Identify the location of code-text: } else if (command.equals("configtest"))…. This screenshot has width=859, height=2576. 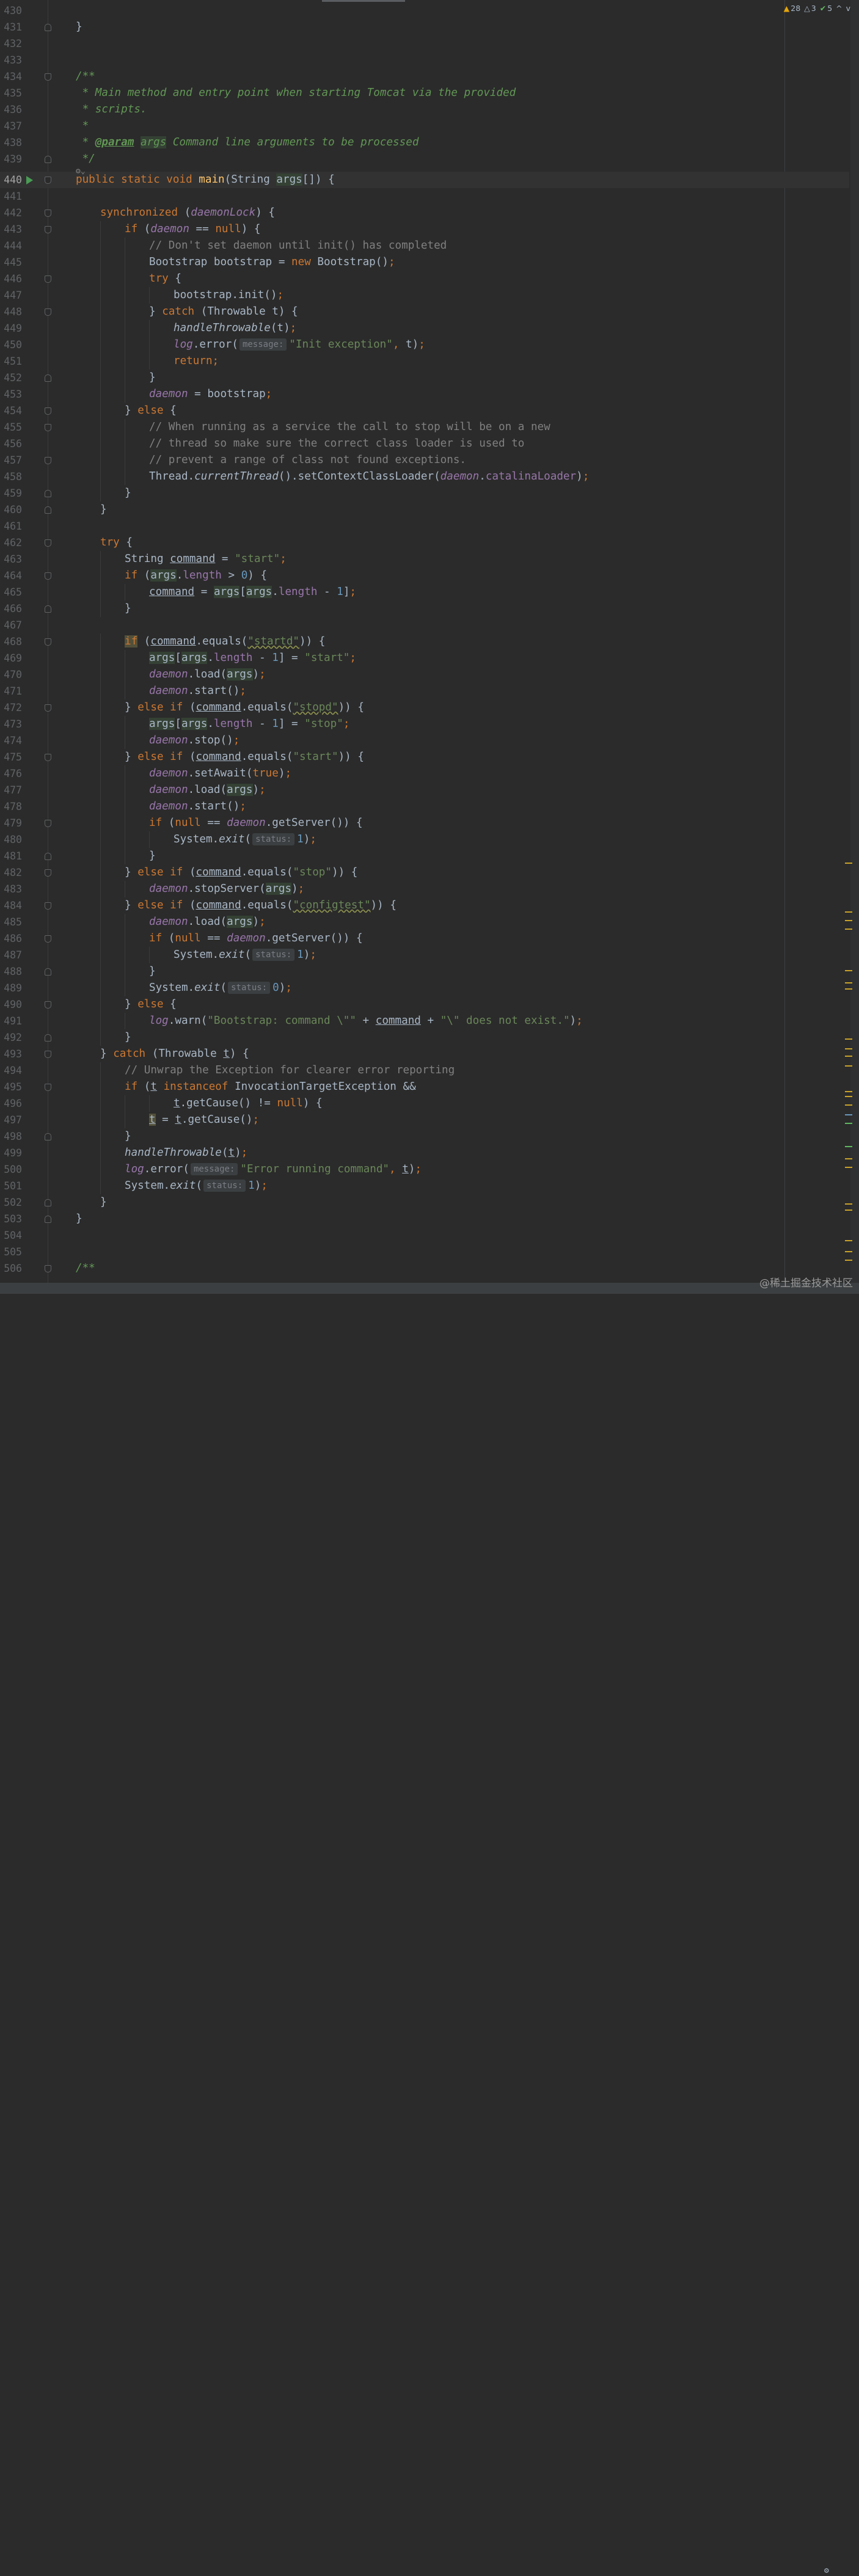
(261, 905).